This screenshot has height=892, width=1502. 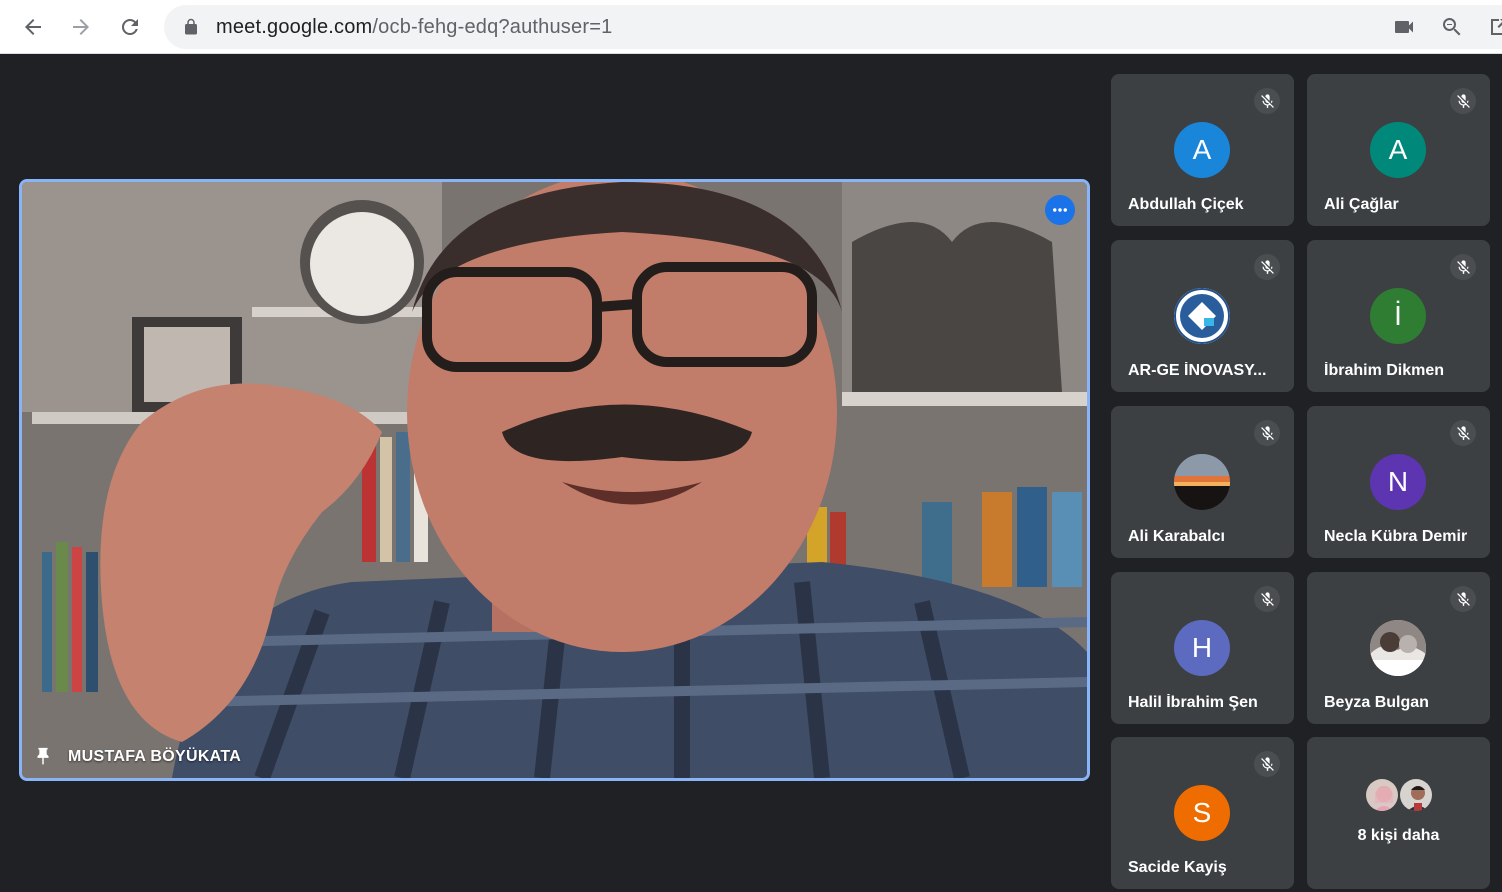 I want to click on participant-tile: A Ali Çağlar, so click(x=1398, y=150).